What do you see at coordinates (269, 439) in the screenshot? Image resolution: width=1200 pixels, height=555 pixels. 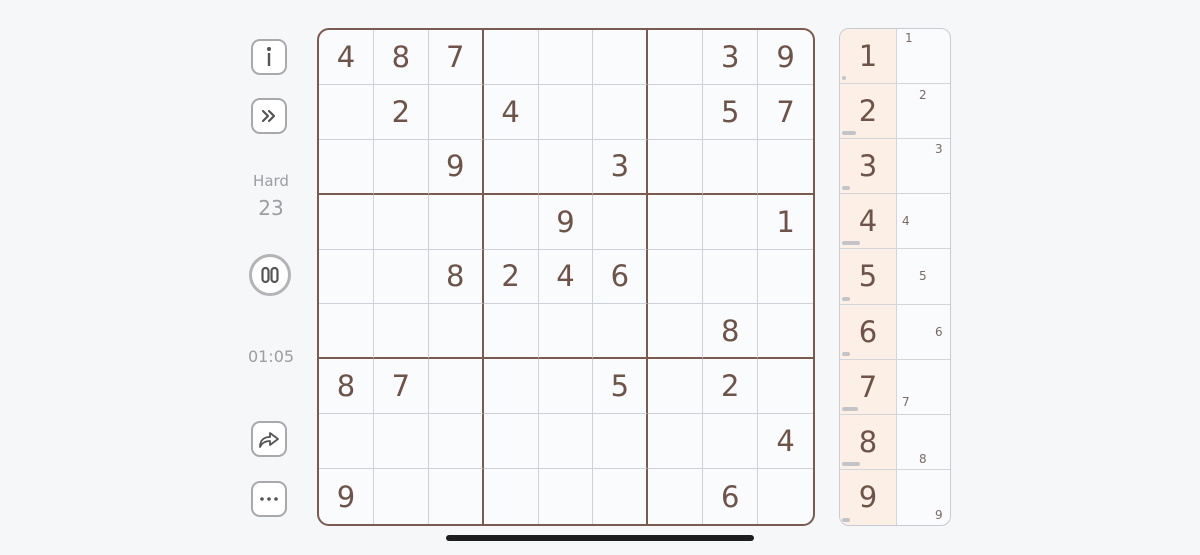 I see `share-button` at bounding box center [269, 439].